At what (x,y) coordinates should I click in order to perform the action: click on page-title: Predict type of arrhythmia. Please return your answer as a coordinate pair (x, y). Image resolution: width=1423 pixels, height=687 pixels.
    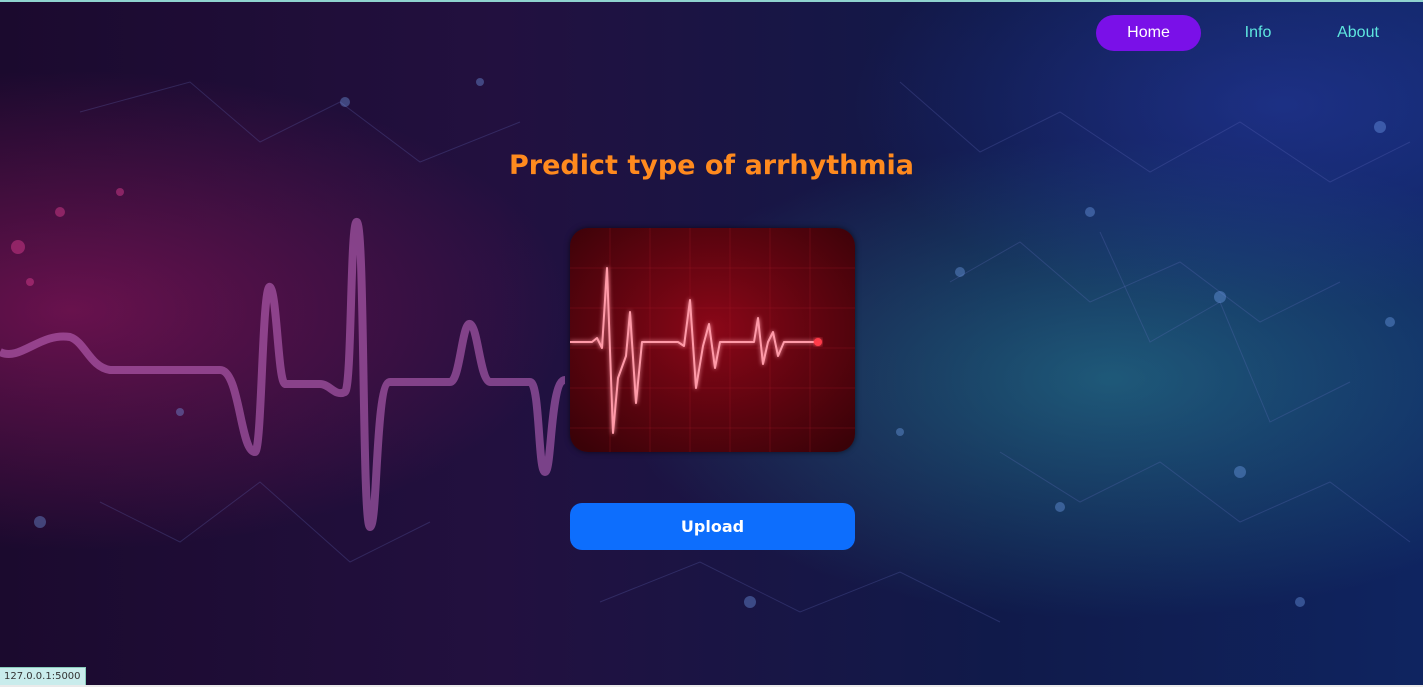
    Looking at the image, I should click on (711, 165).